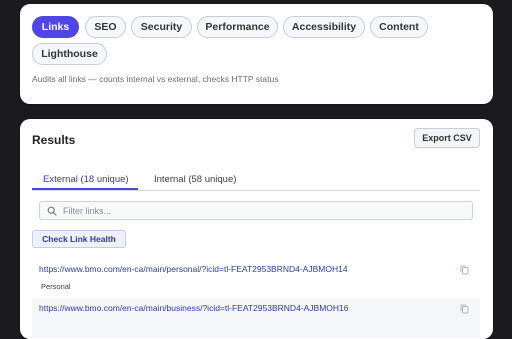 The image size is (512, 339). What do you see at coordinates (69, 54) in the screenshot?
I see `mode-lighthouse-button: Lighthouse` at bounding box center [69, 54].